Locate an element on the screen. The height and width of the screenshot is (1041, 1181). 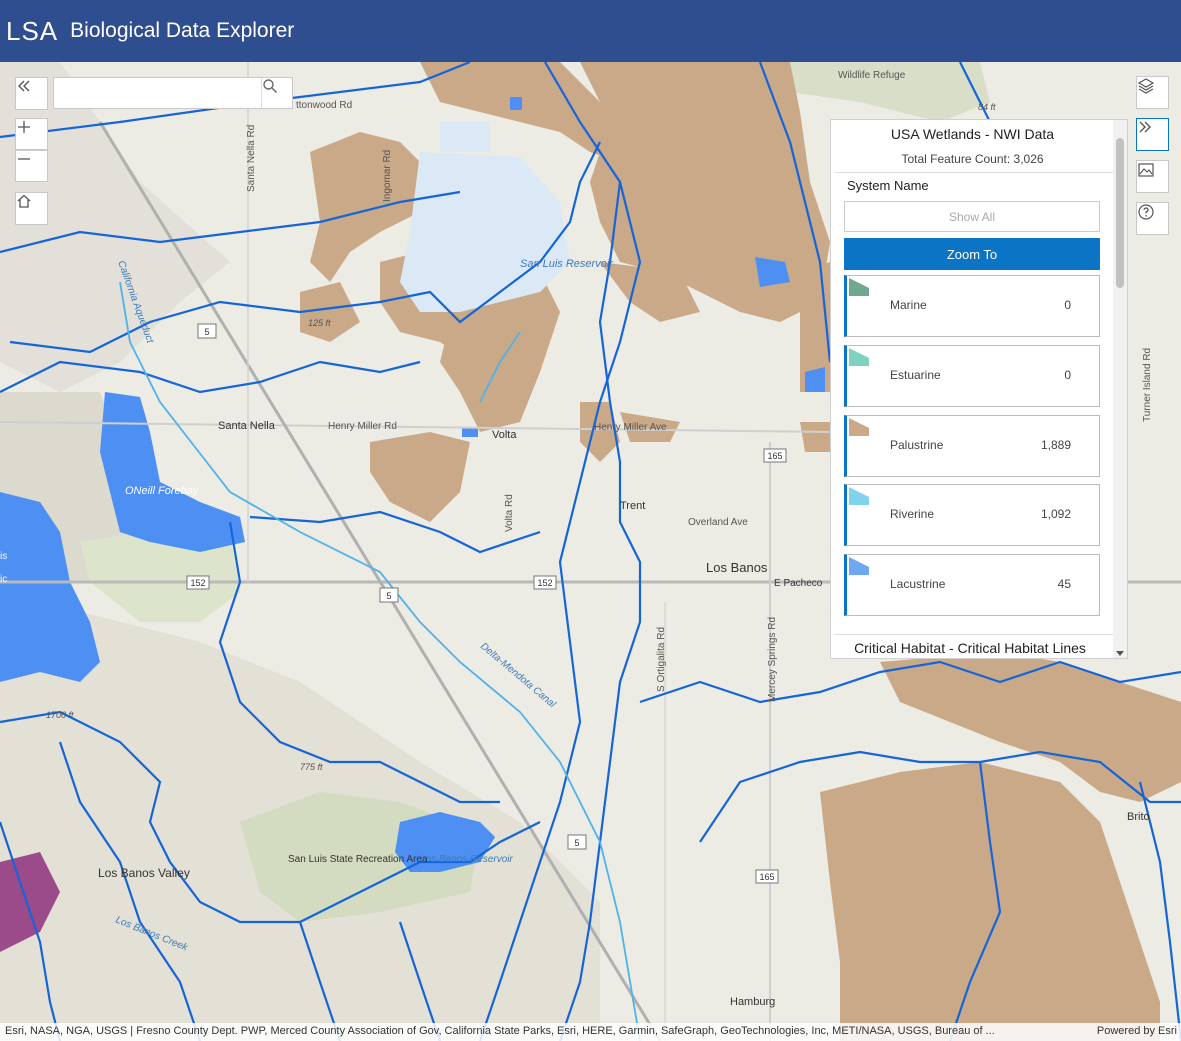
category-count: 45 is located at coordinates (1064, 584).